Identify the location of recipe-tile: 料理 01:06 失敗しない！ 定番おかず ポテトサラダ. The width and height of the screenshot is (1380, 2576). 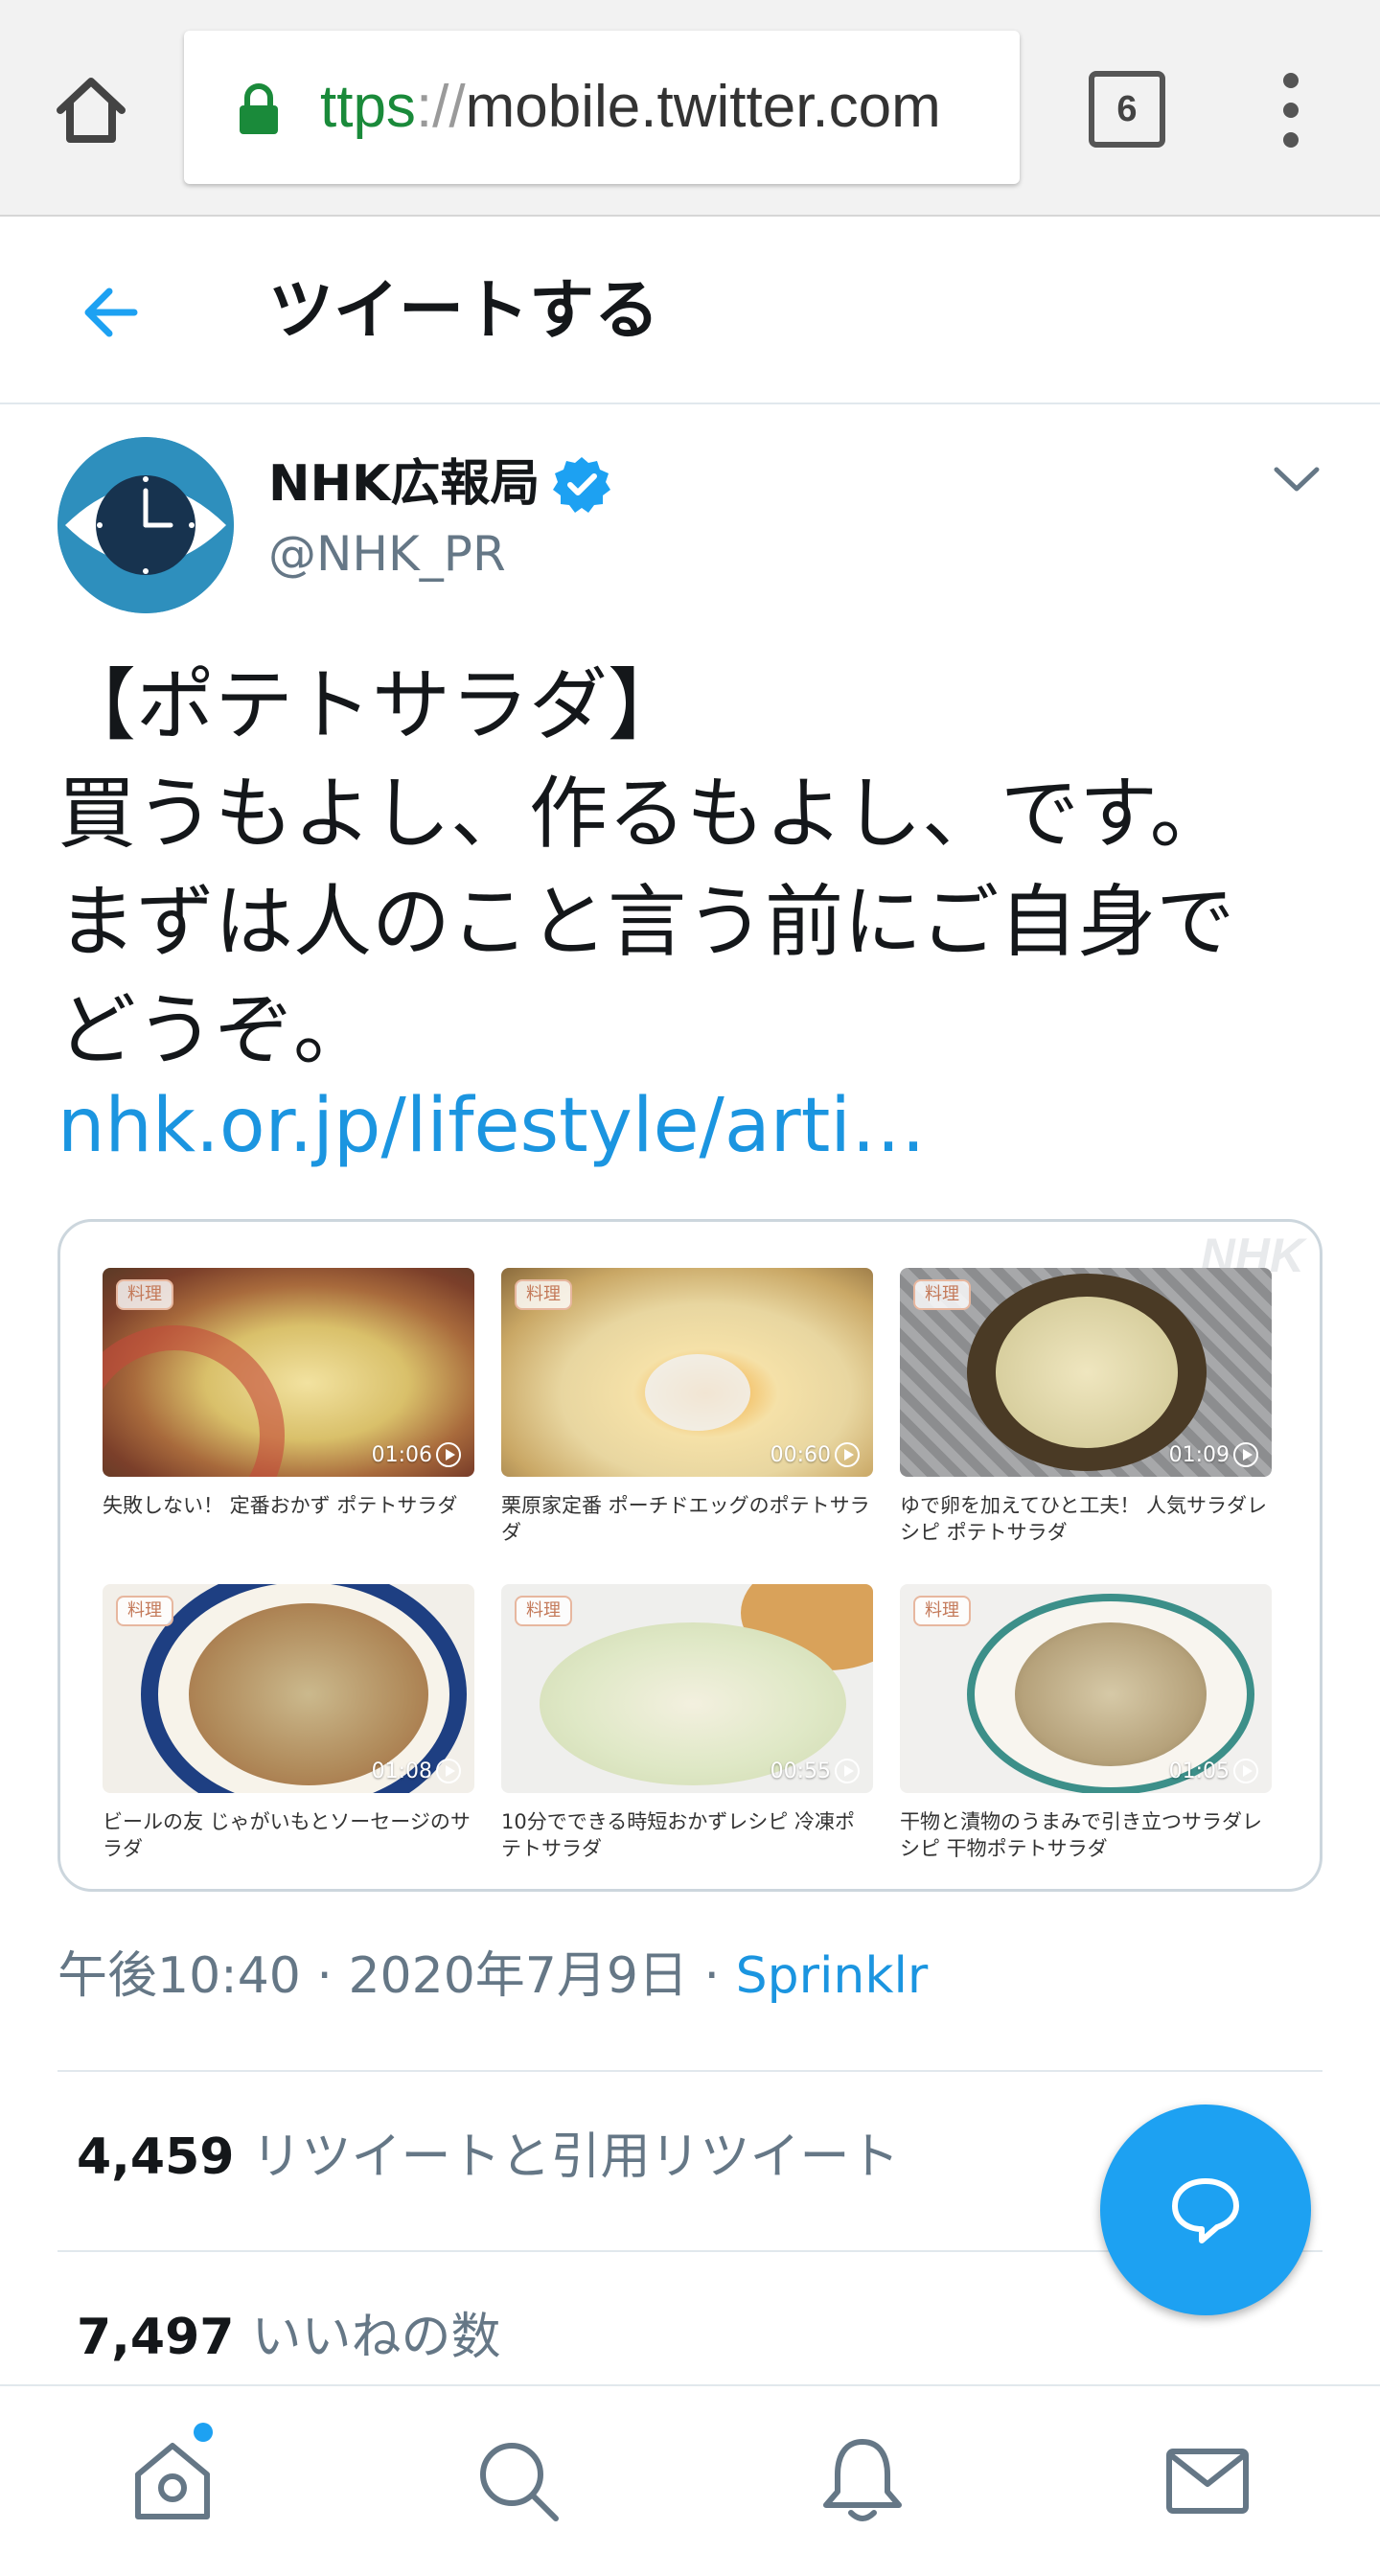
(288, 1393).